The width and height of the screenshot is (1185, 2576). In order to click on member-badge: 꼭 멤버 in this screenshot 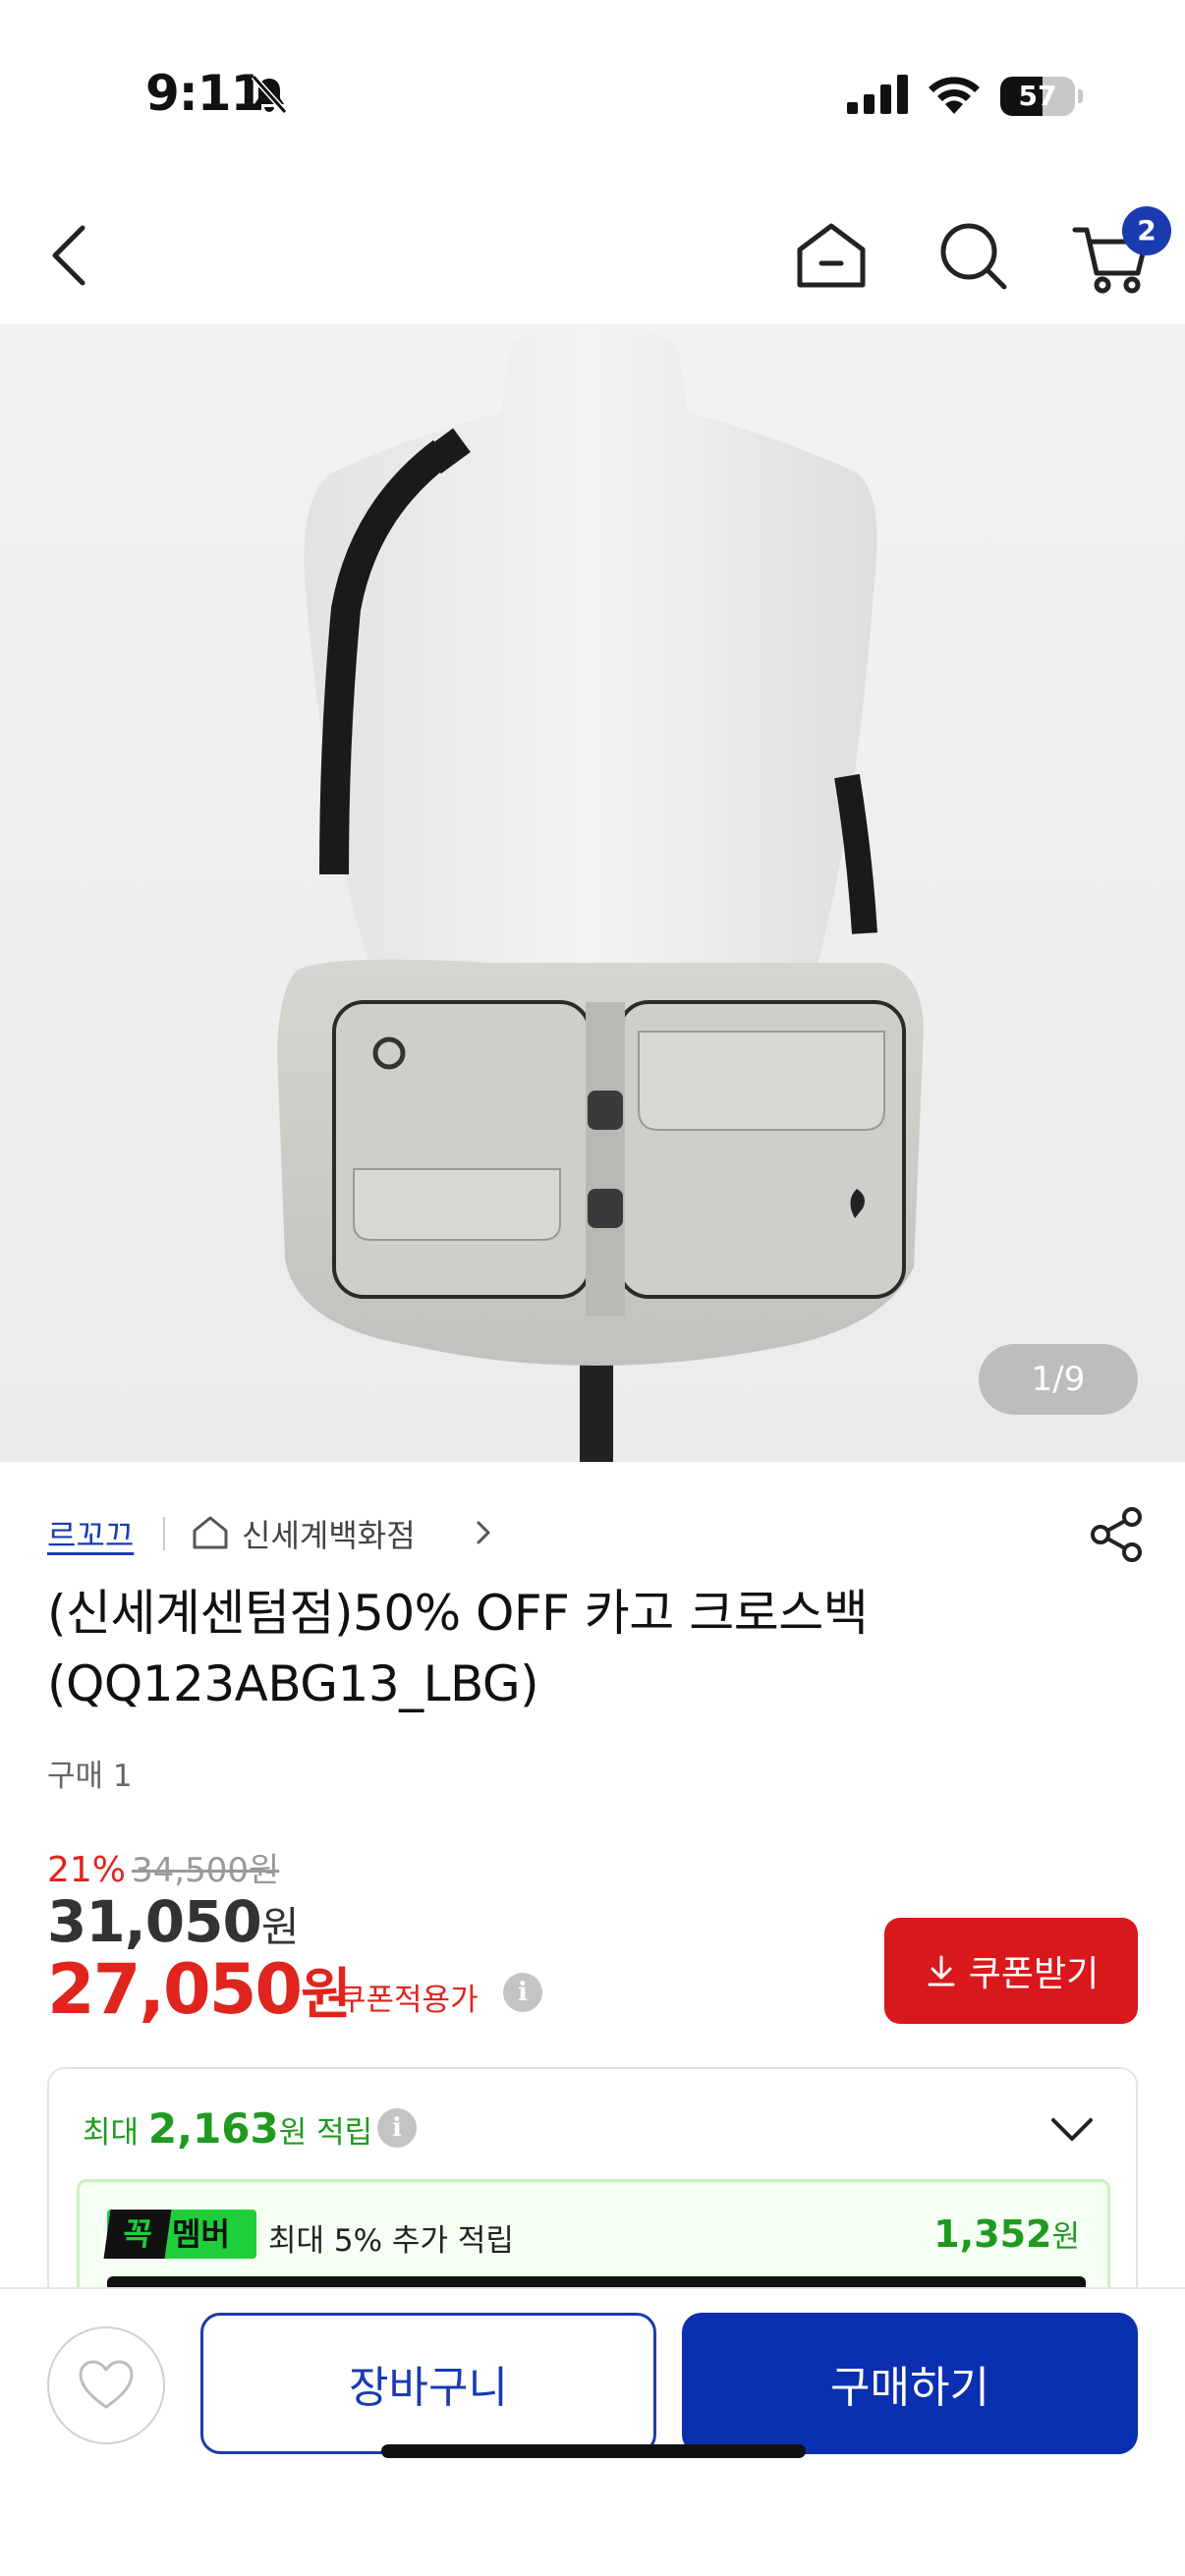, I will do `click(180, 2234)`.